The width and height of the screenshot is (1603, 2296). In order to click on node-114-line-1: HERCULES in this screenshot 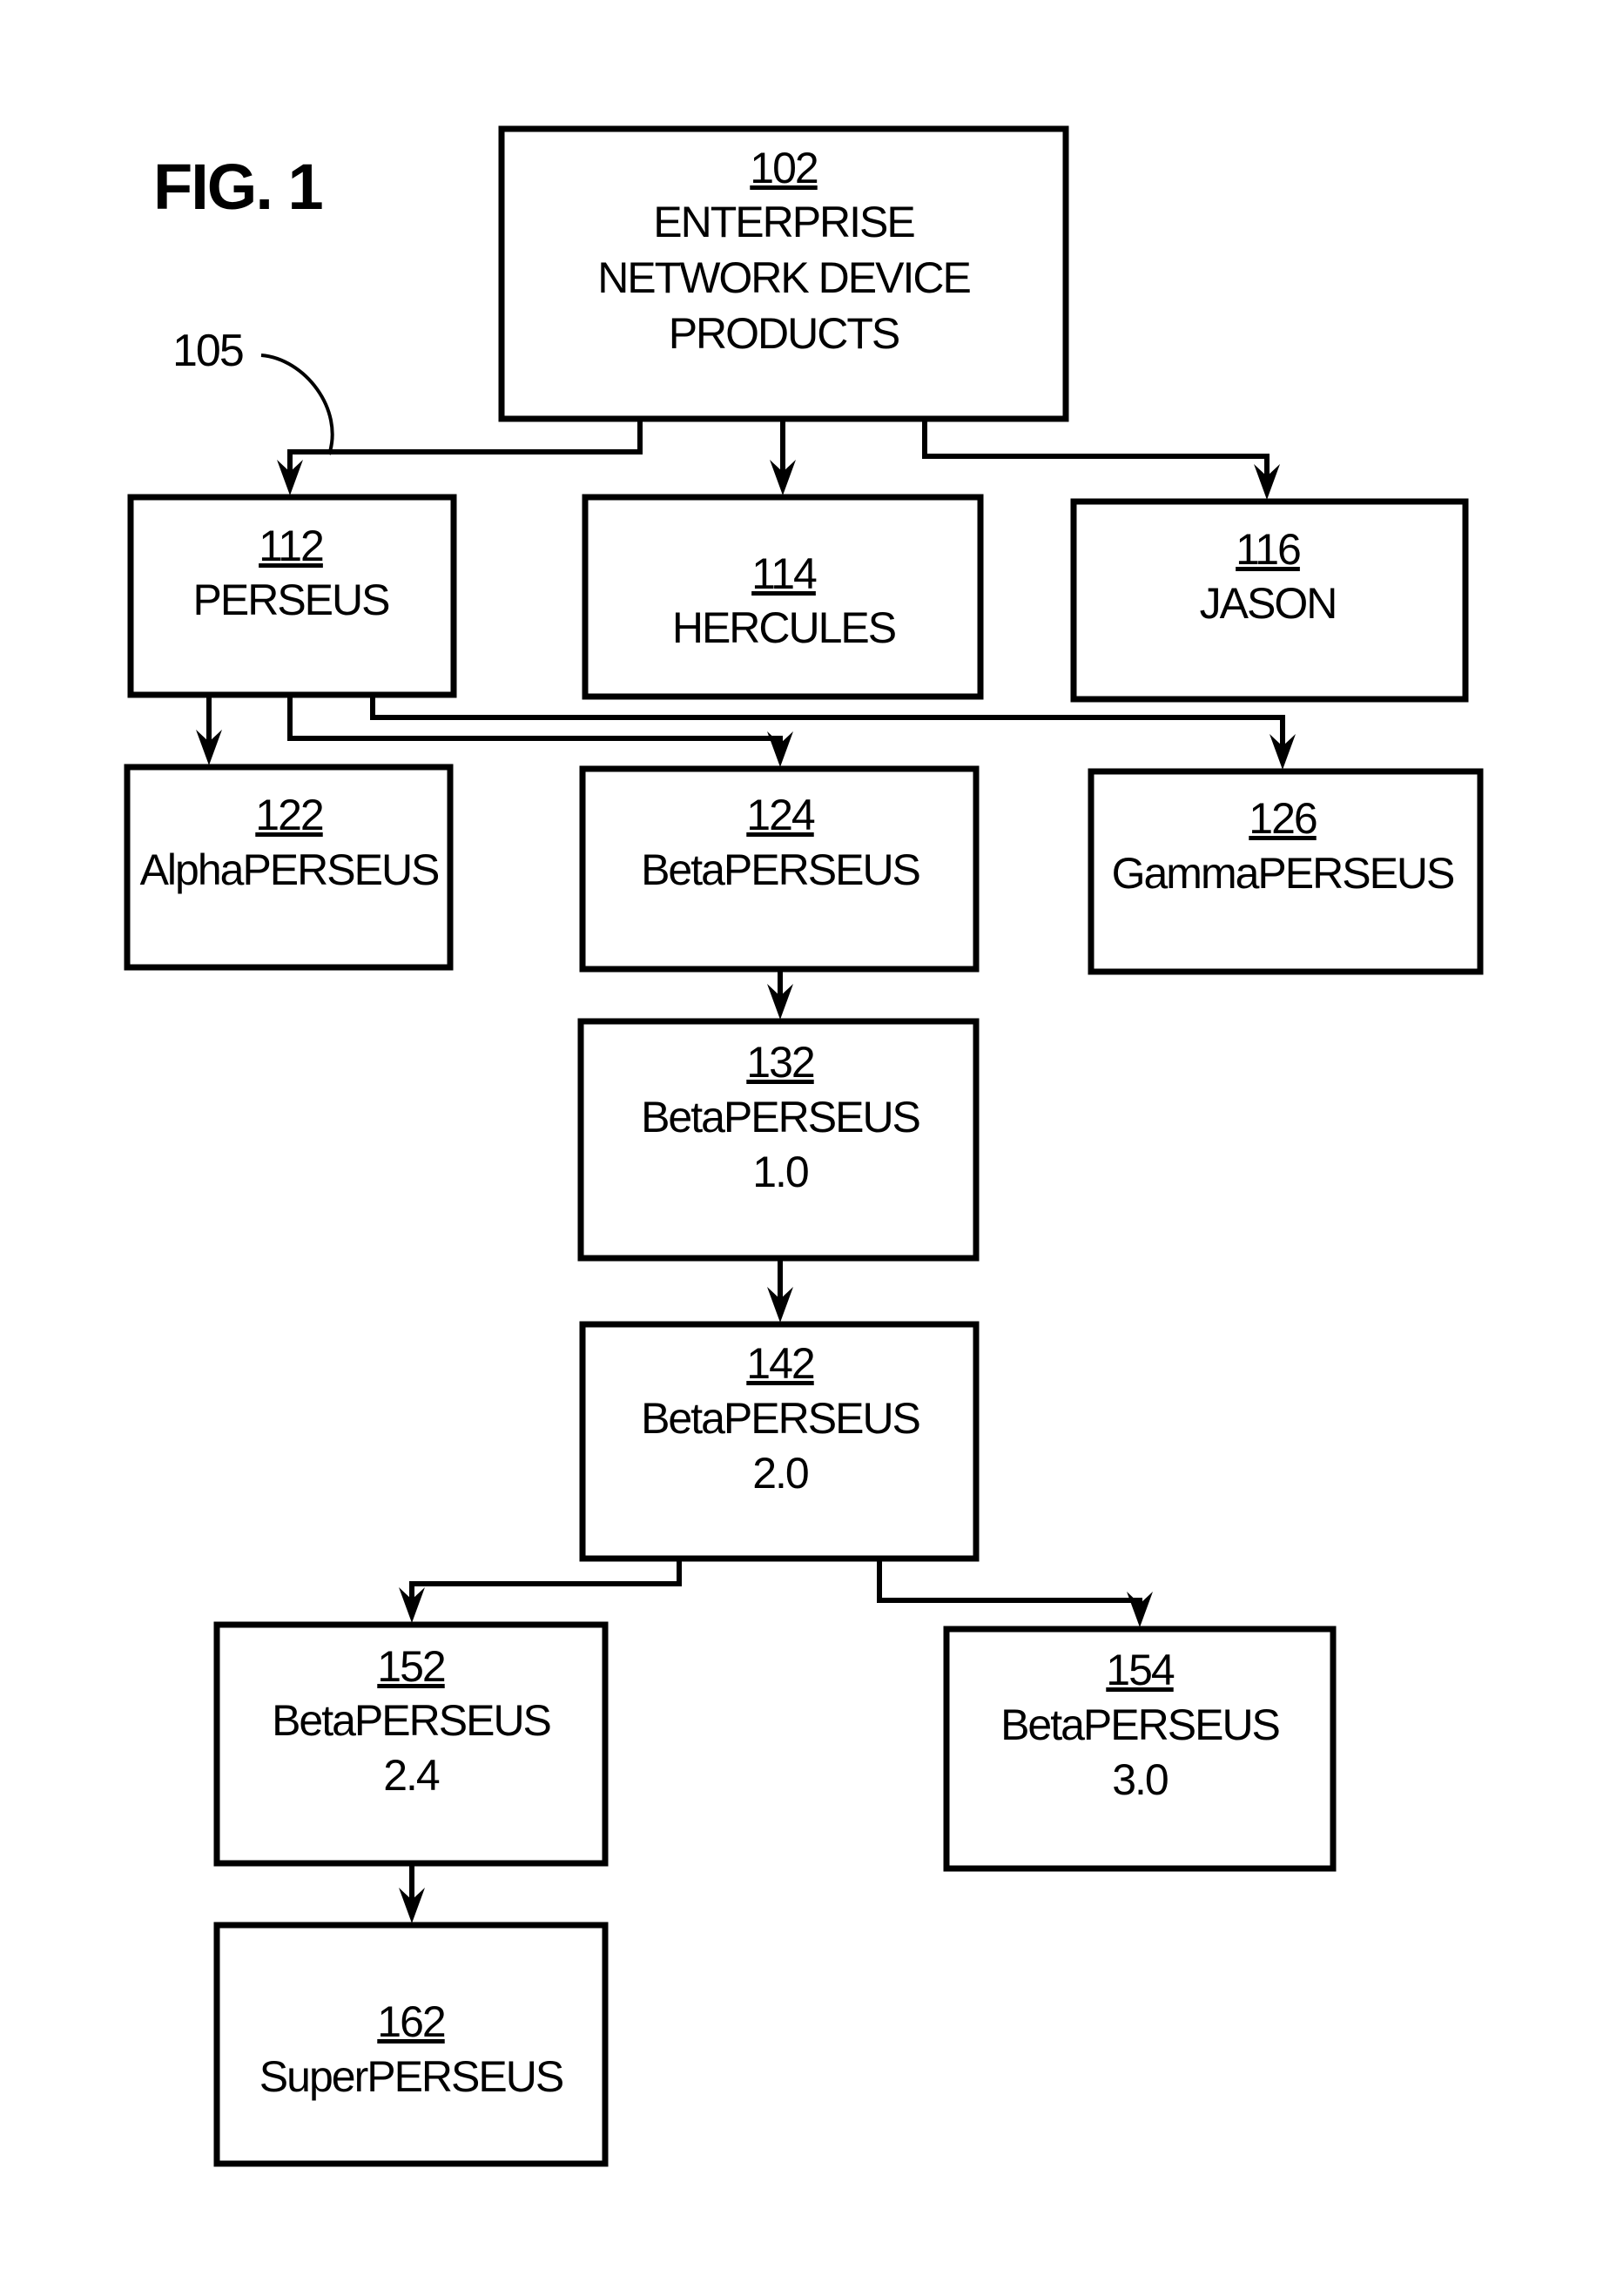, I will do `click(784, 627)`.